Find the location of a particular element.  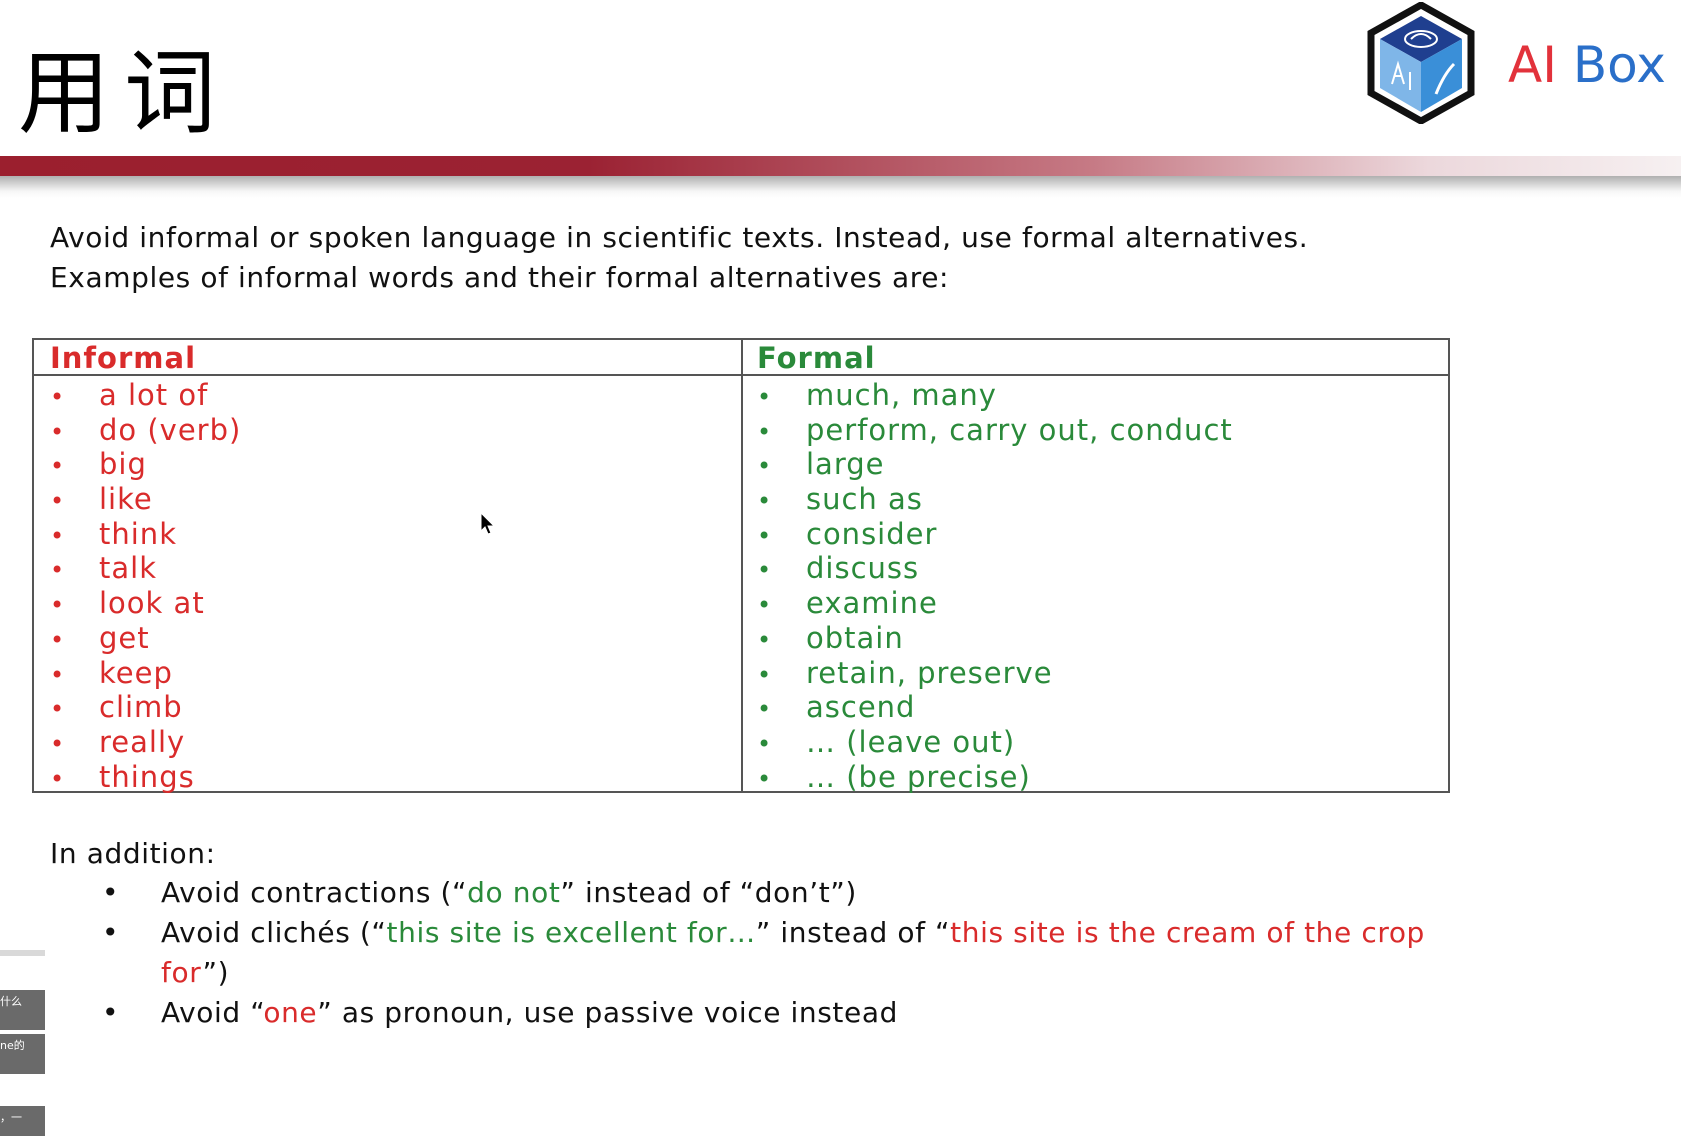

list-item: • a lot of is located at coordinates (145, 395).